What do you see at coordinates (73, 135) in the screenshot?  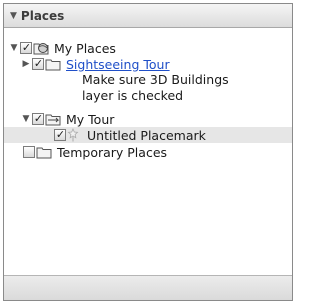 I see `placemark-pin-icon` at bounding box center [73, 135].